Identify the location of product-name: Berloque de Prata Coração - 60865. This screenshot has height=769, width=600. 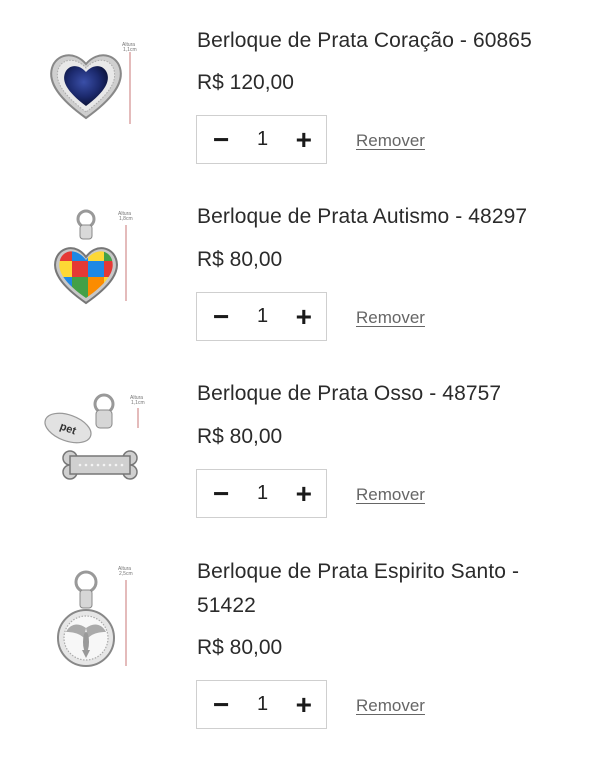
(377, 41).